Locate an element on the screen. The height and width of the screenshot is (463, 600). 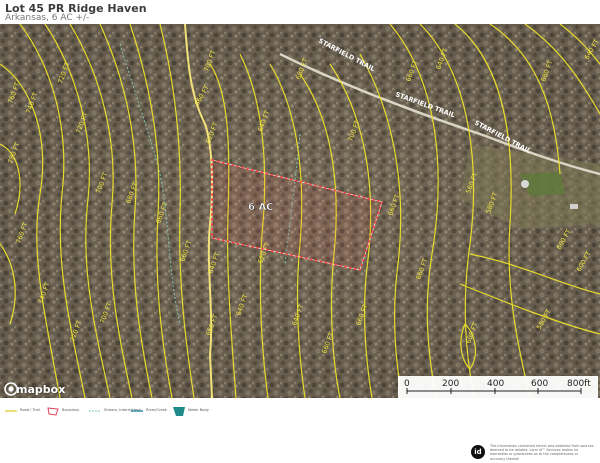
parcel-acreage-label: 6 AC is located at coordinates (261, 207).